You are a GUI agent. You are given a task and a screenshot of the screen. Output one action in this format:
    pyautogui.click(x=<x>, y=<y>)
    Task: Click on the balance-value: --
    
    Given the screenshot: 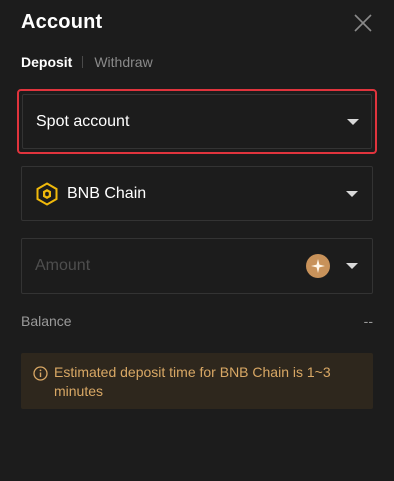 What is the action you would take?
    pyautogui.click(x=368, y=321)
    